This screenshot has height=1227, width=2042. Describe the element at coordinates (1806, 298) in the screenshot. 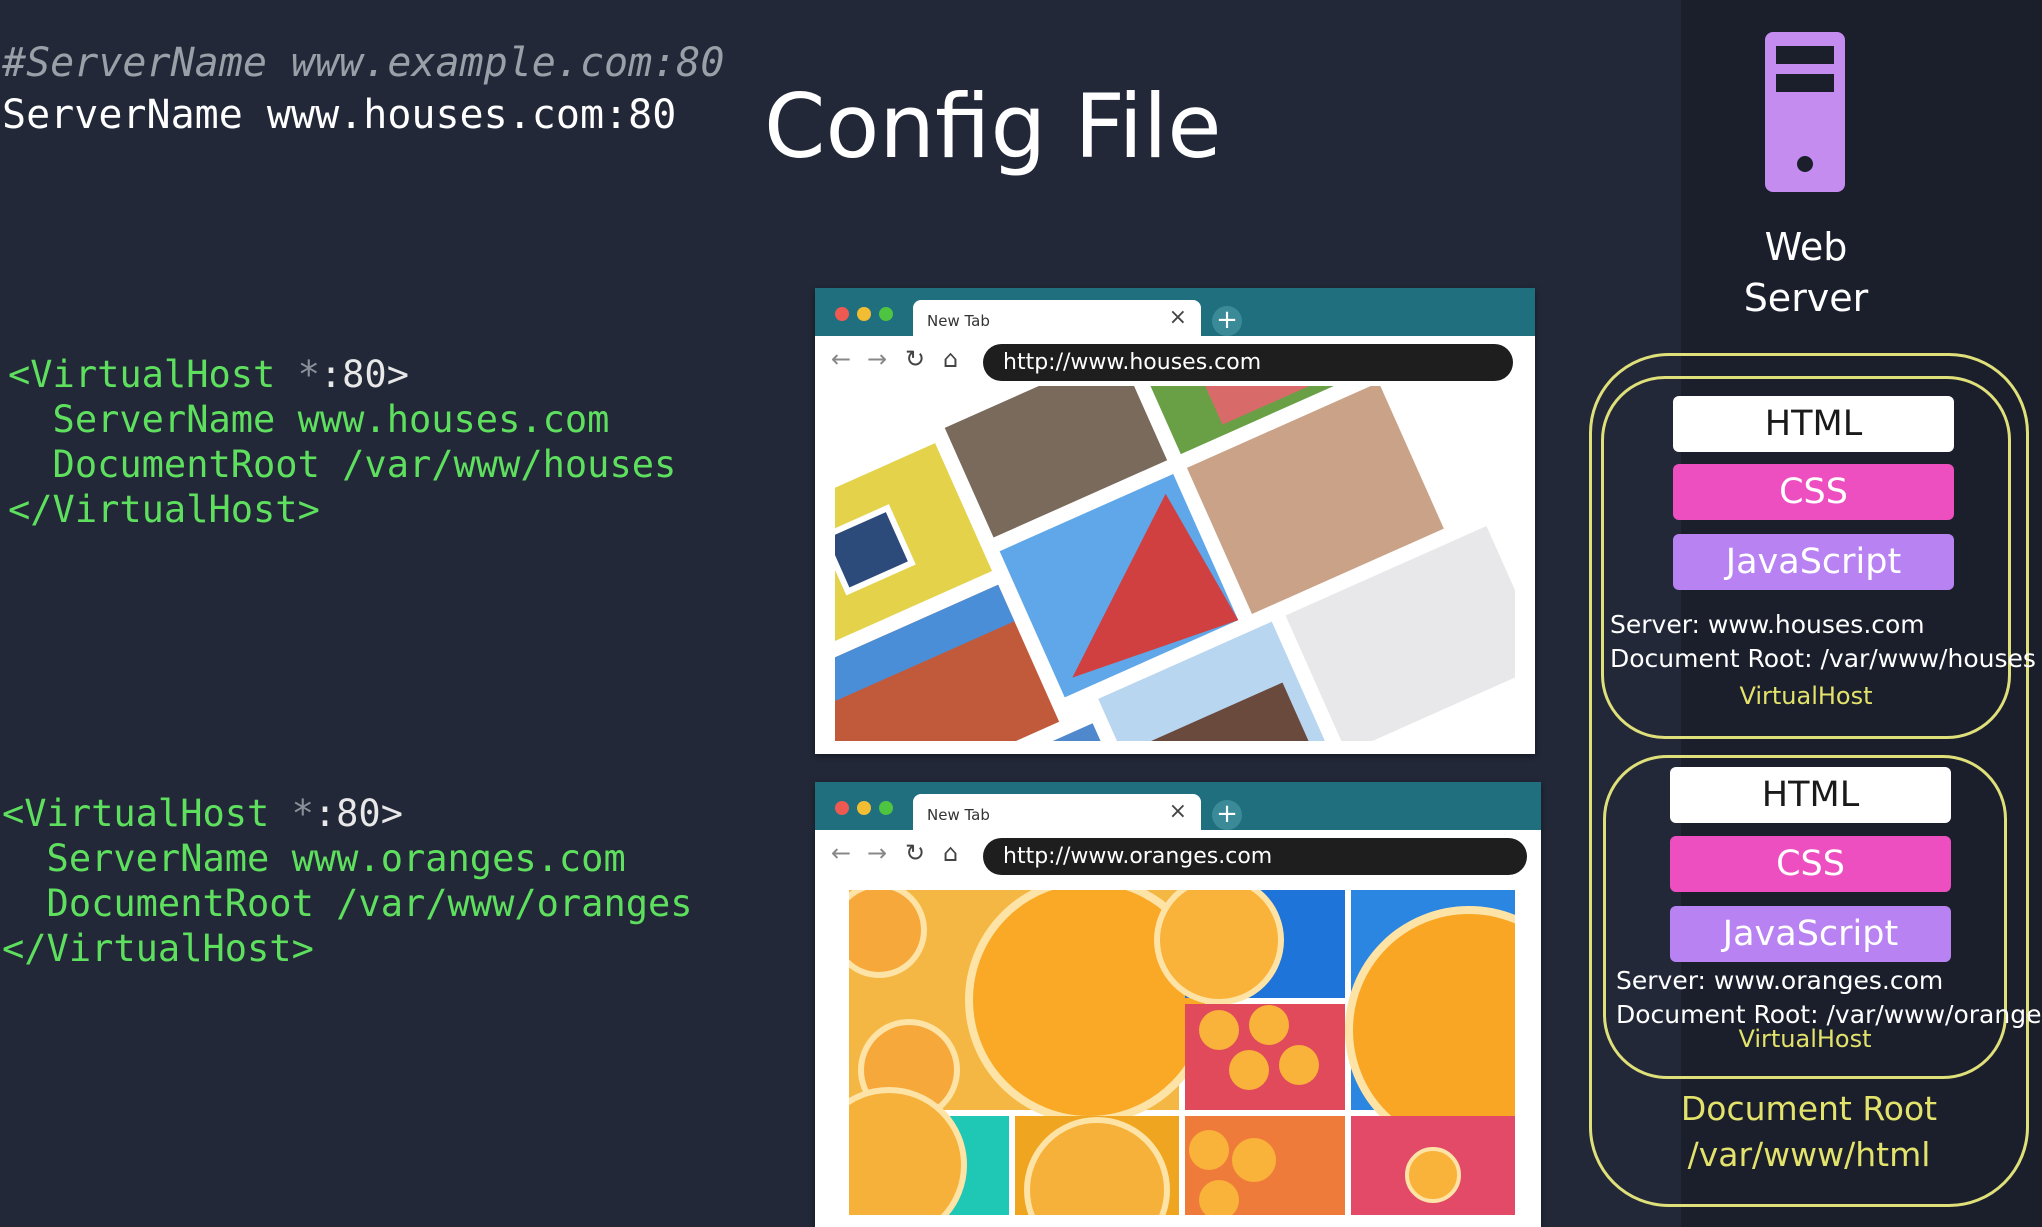

I see `web-server-label-line2: Server` at that location.